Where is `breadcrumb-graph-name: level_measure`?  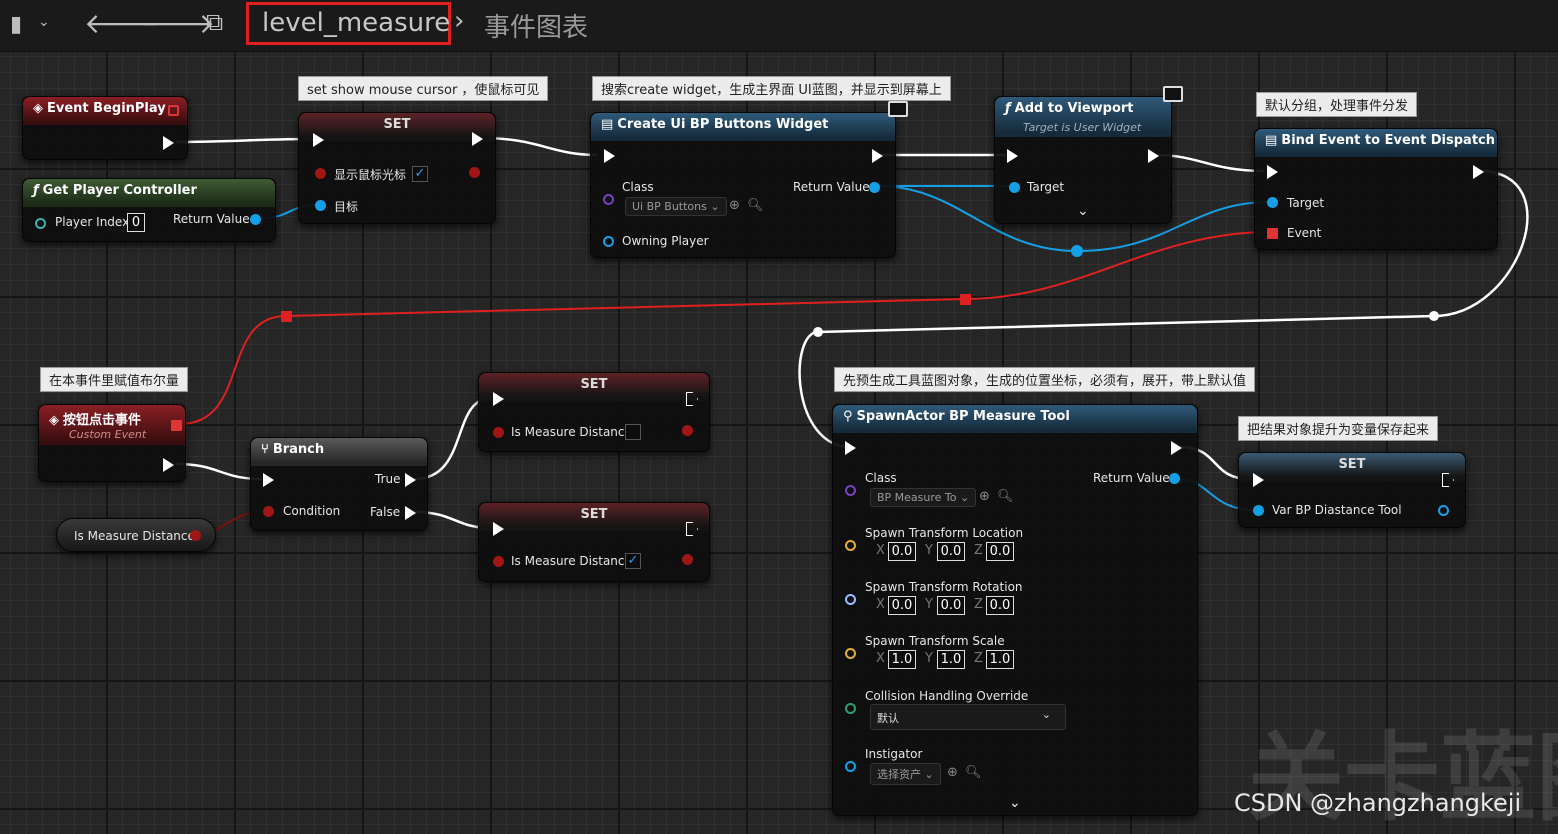
breadcrumb-graph-name: level_measure is located at coordinates (356, 23).